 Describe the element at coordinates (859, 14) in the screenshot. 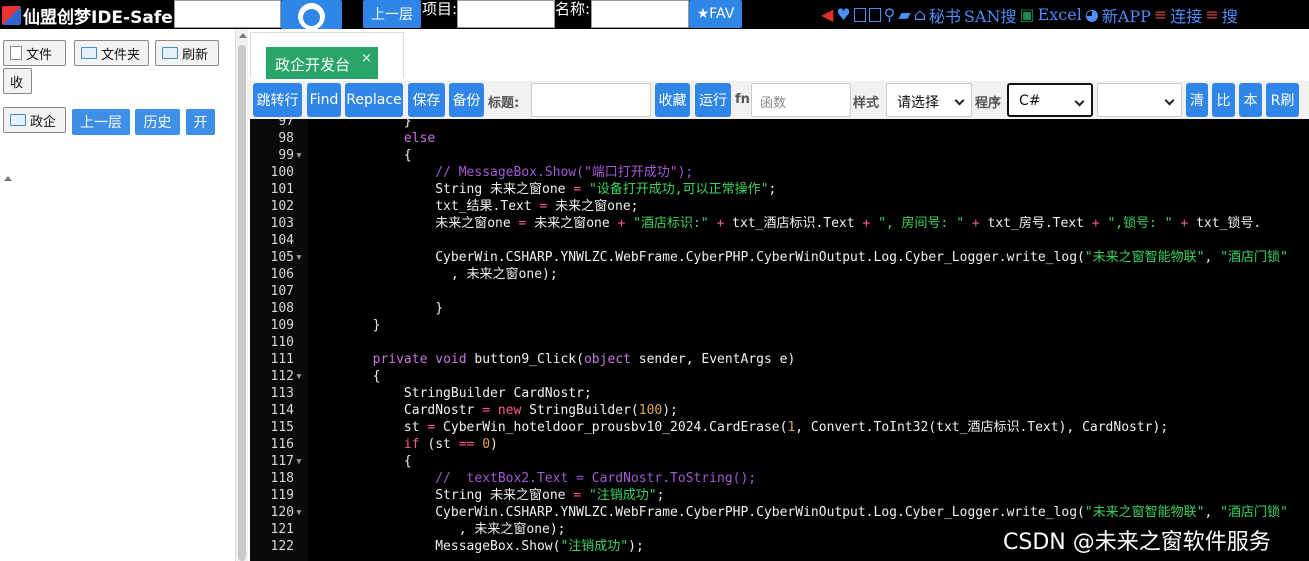

I see `window-icon` at that location.